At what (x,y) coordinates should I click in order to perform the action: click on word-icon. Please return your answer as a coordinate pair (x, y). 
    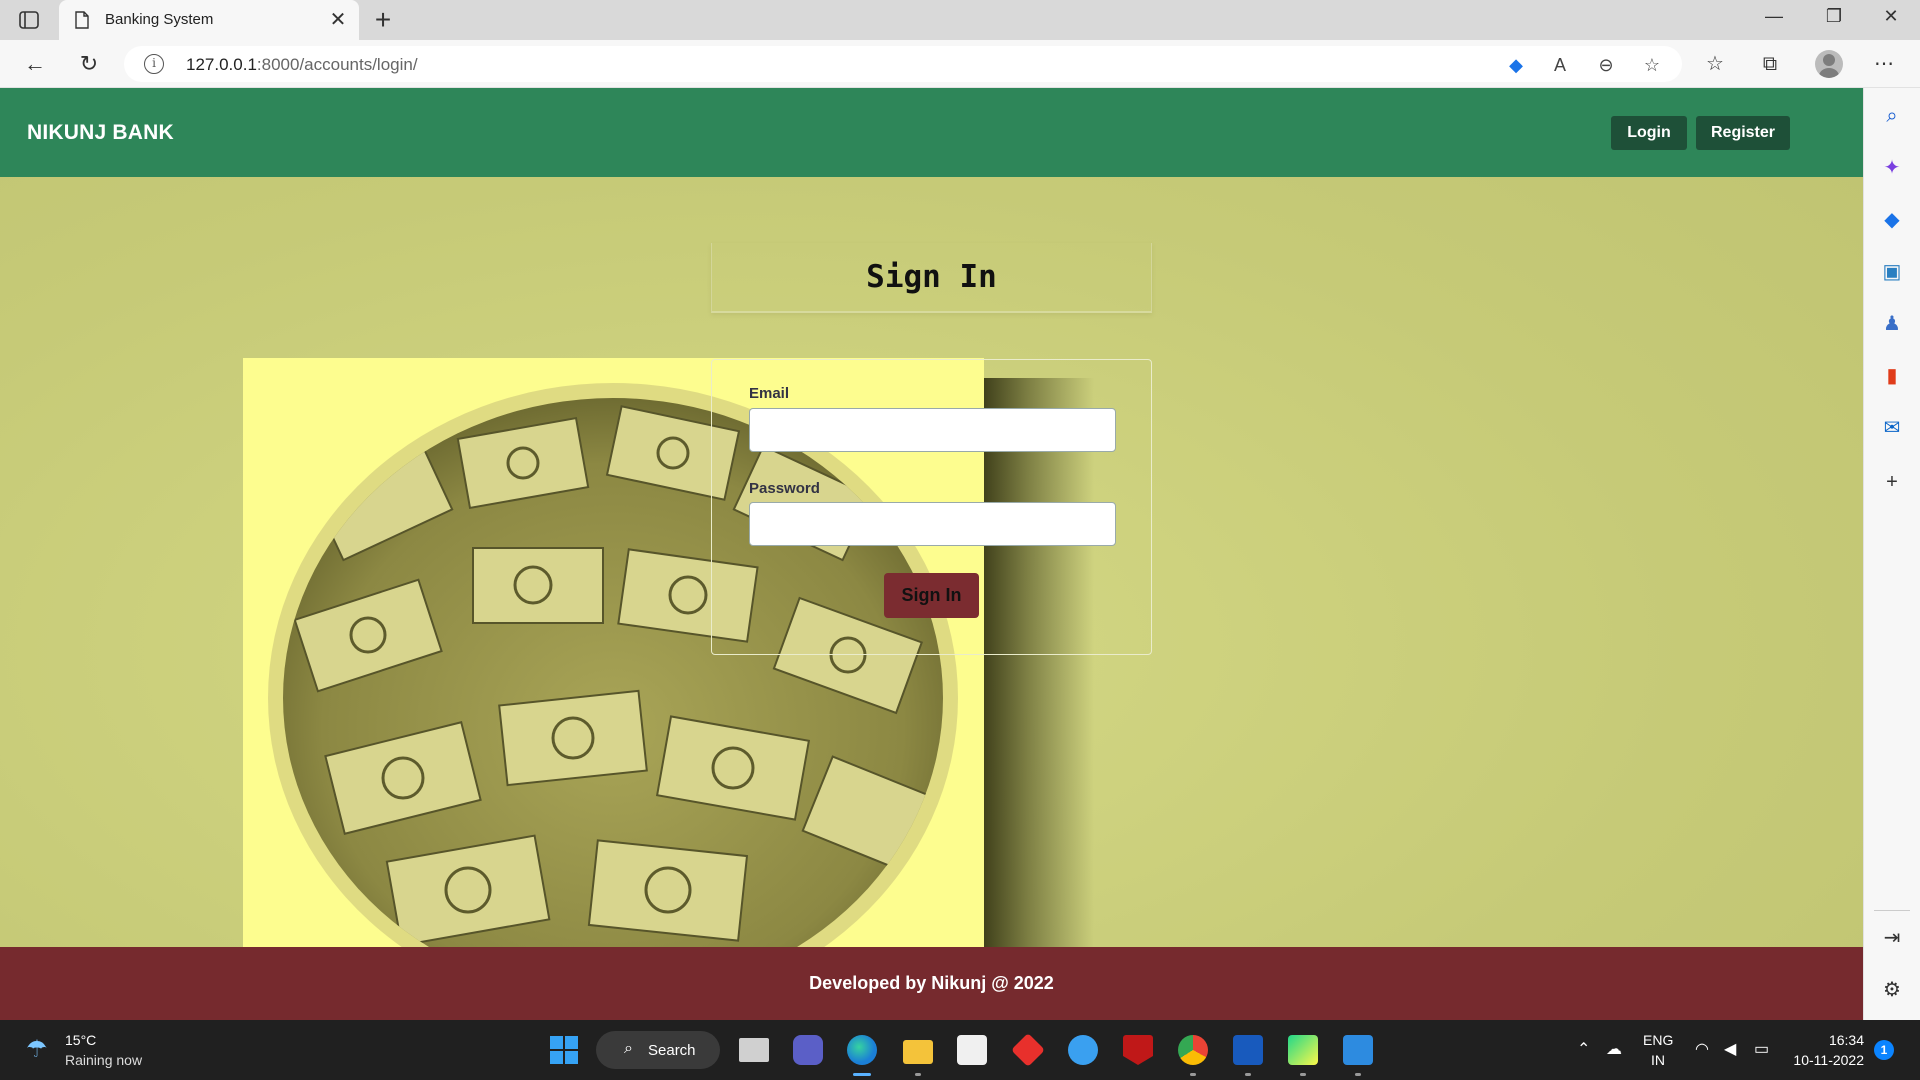
    Looking at the image, I should click on (1248, 1050).